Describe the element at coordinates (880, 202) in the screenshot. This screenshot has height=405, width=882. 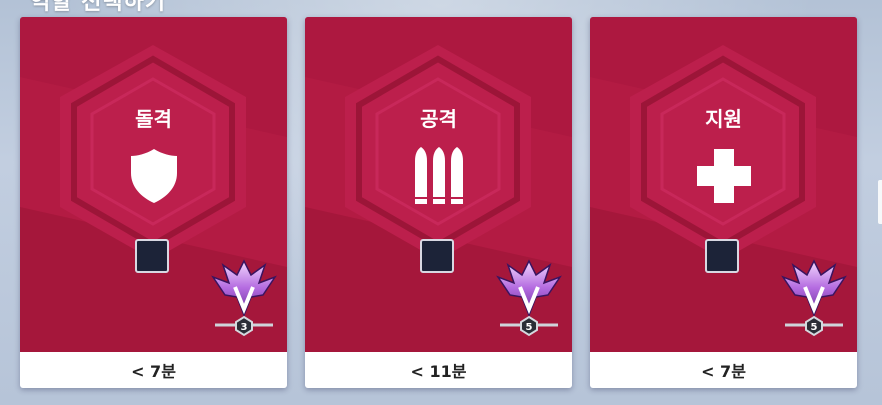
I see `scroll-handle` at that location.